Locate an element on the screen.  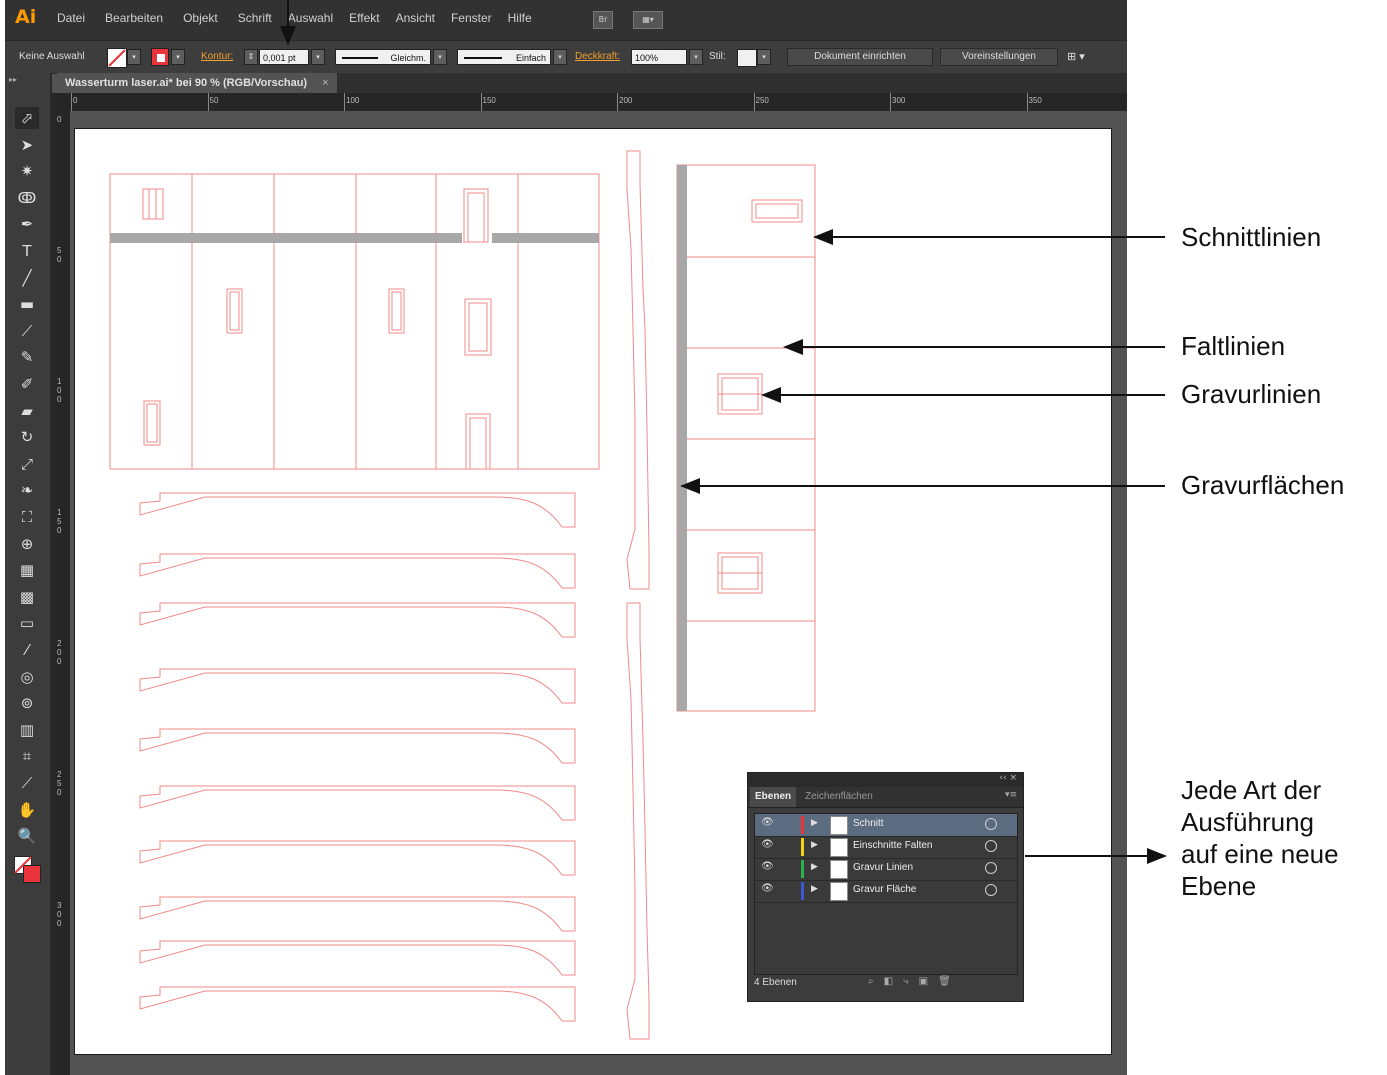
paintbrush-icon: ⟋ is located at coordinates (27, 331).